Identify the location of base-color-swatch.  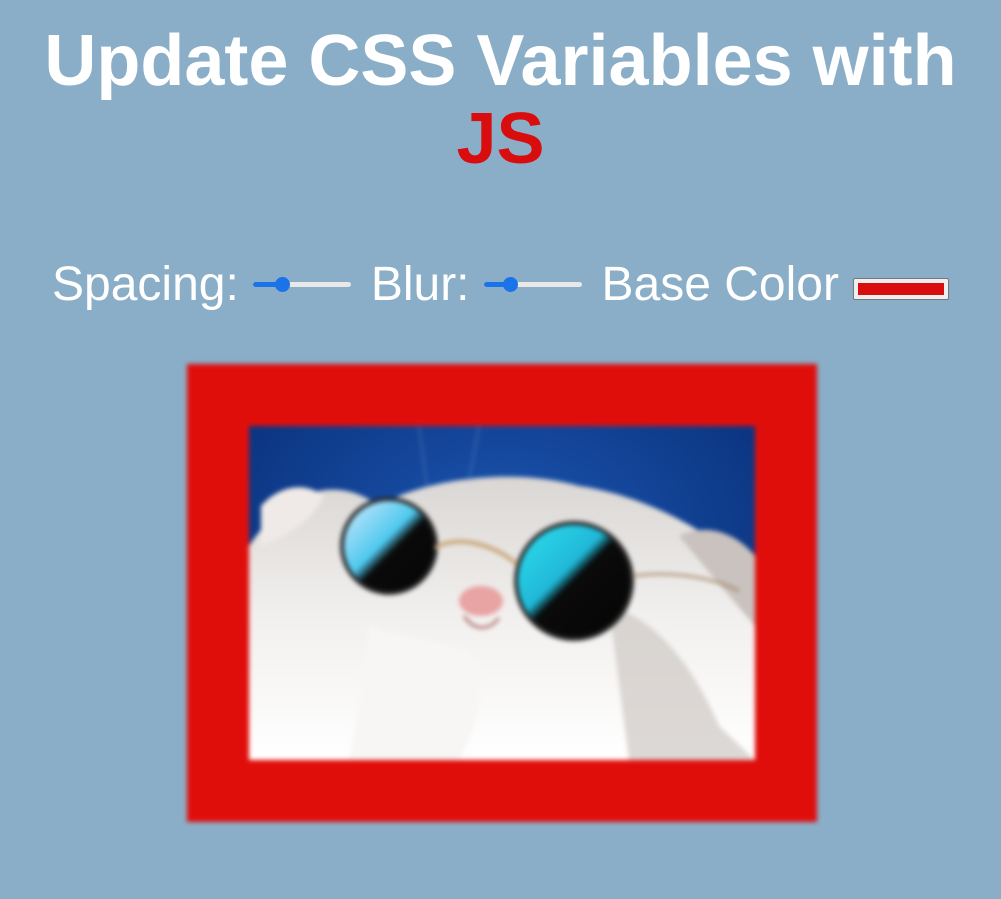
(900, 289).